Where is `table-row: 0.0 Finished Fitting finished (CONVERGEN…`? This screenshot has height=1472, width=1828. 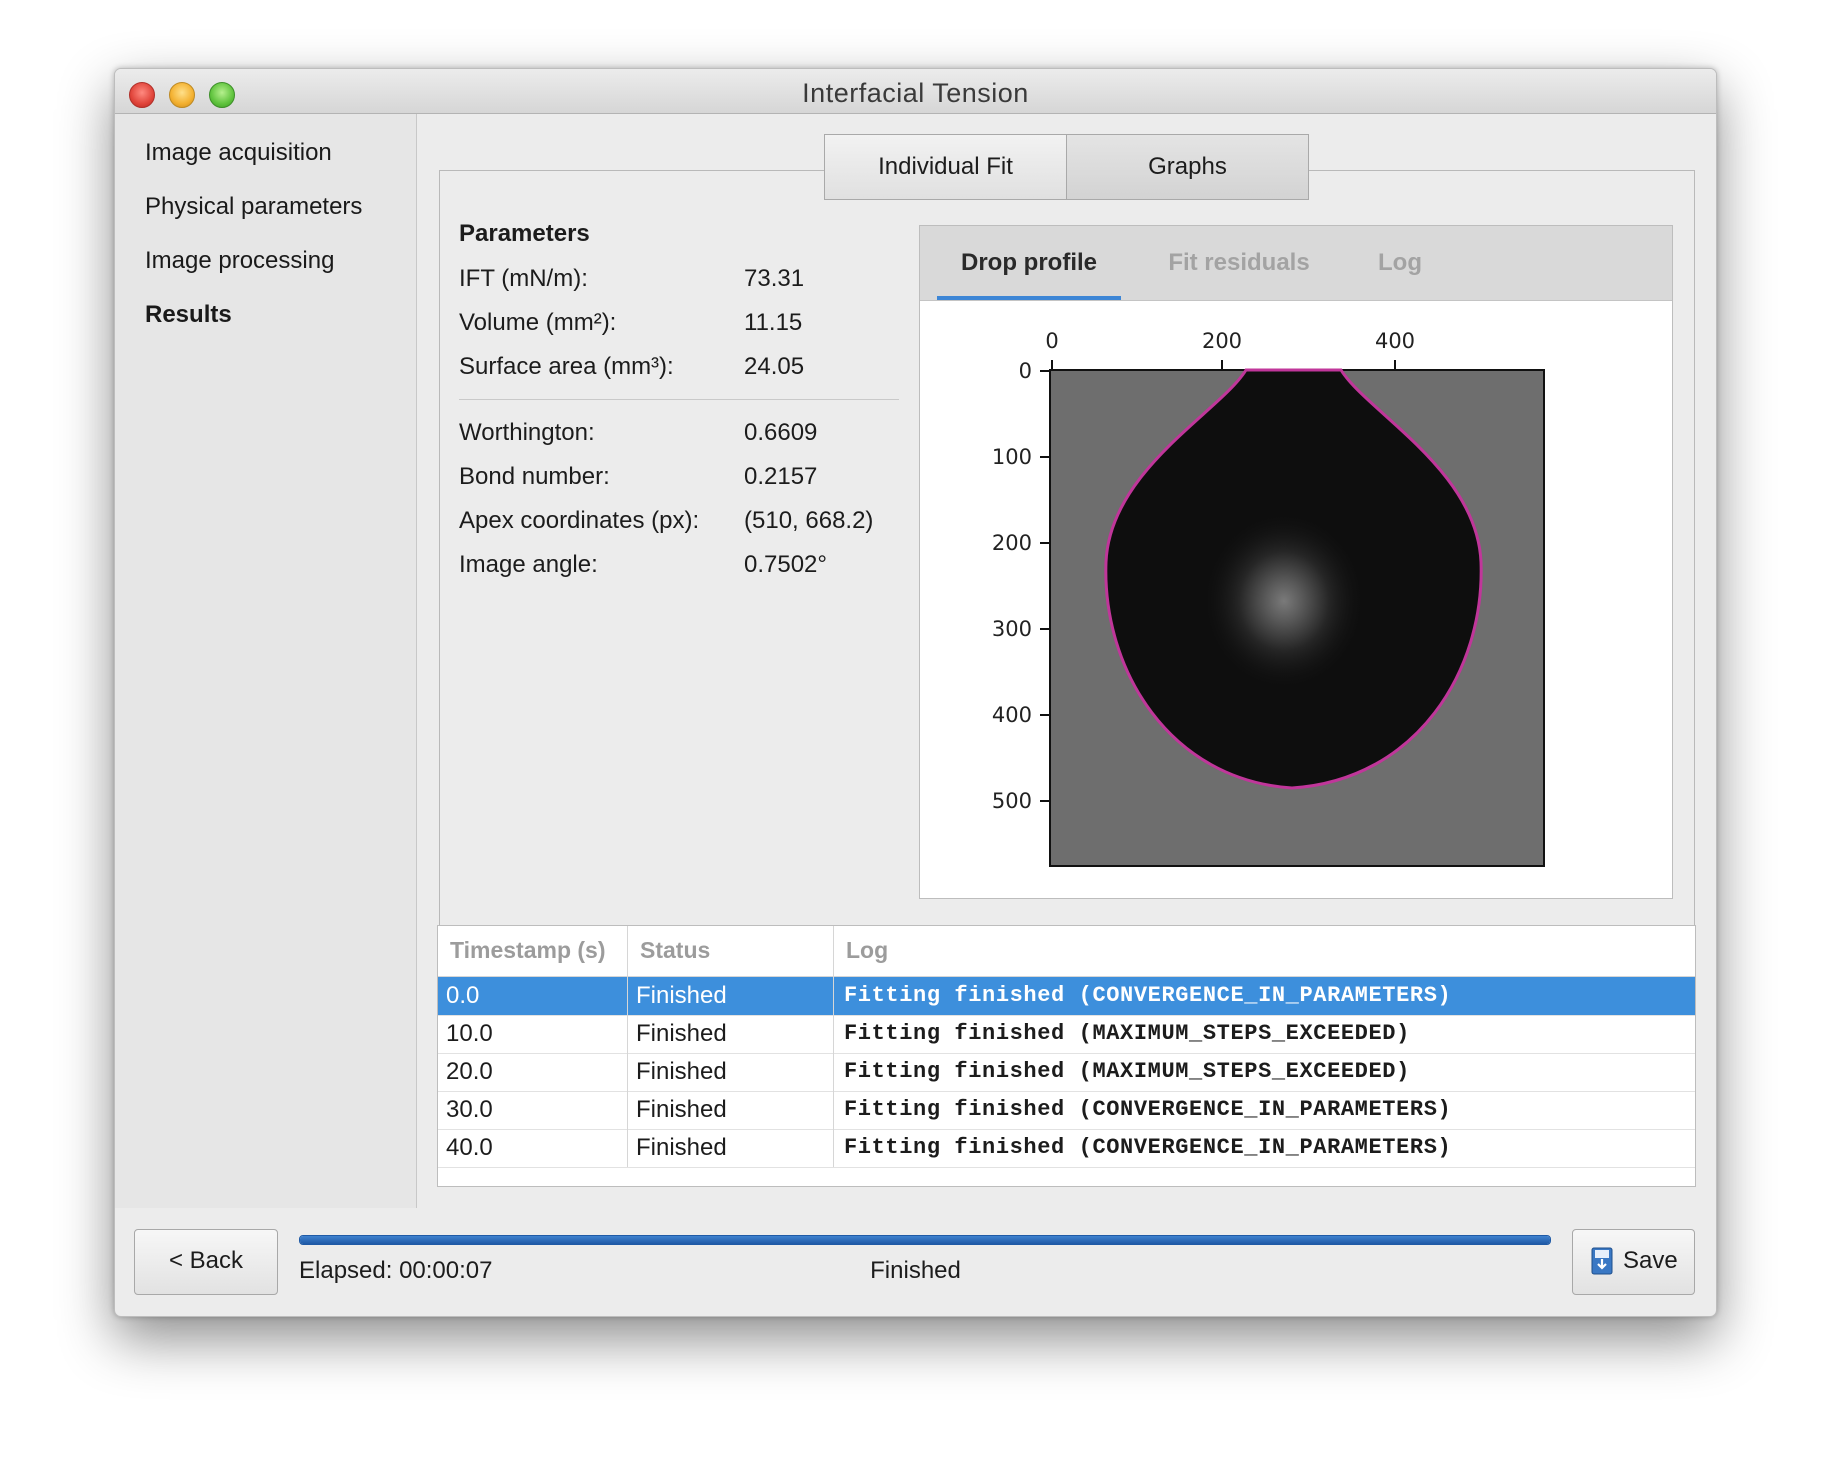 table-row: 0.0 Finished Fitting finished (CONVERGEN… is located at coordinates (1066, 996).